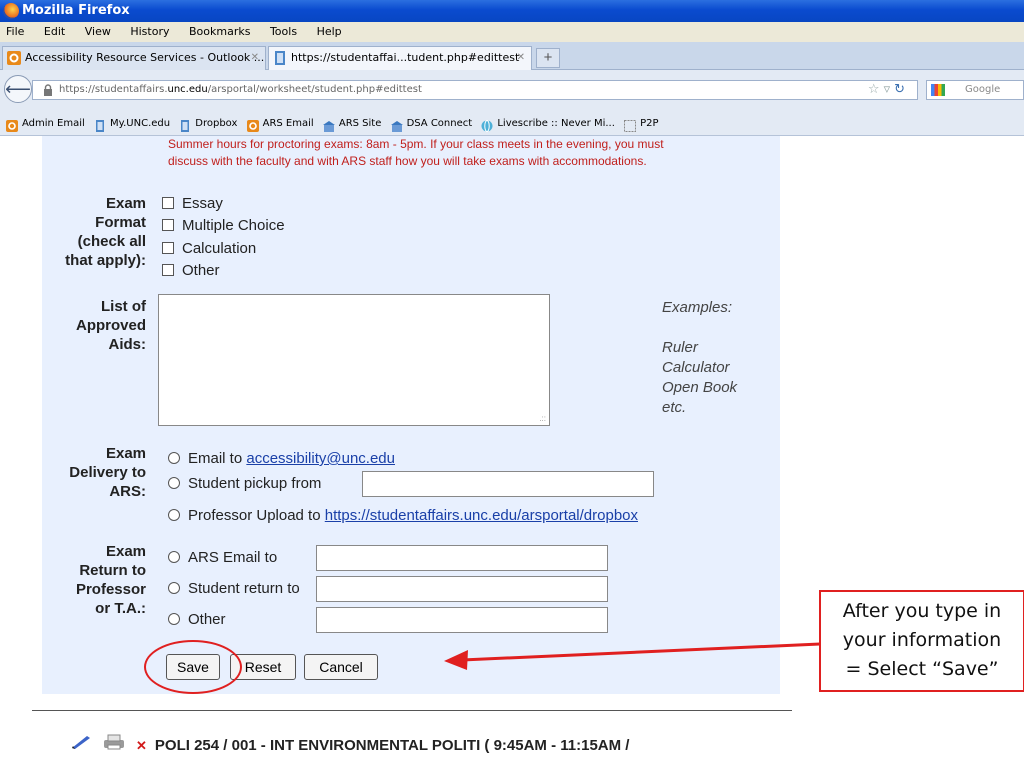  I want to click on menu-history: History, so click(149, 31).